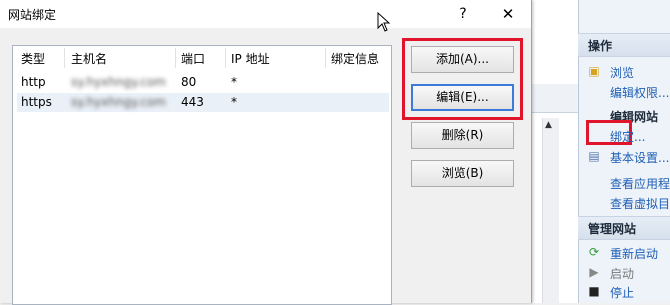 This screenshot has width=670, height=305. I want to click on cell-type: https, so click(36, 102).